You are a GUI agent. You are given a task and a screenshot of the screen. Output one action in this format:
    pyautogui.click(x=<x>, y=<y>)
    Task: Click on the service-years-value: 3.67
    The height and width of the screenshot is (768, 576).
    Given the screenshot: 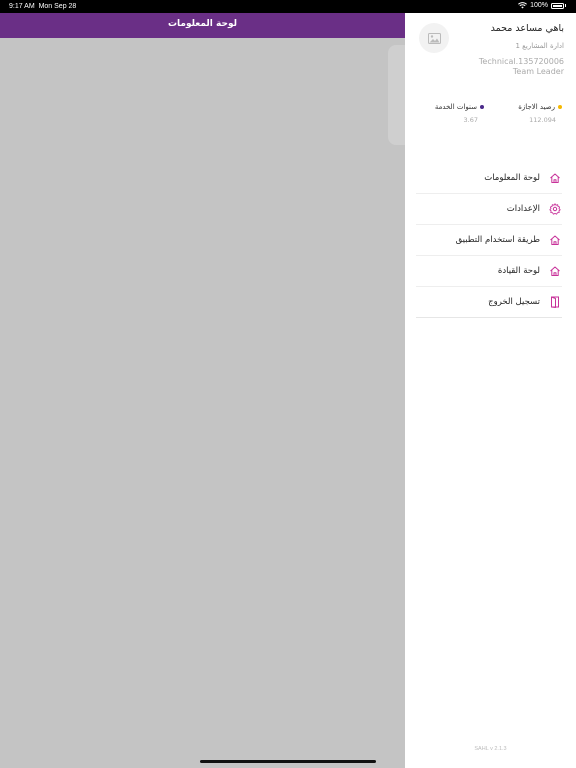 What is the action you would take?
    pyautogui.click(x=470, y=120)
    